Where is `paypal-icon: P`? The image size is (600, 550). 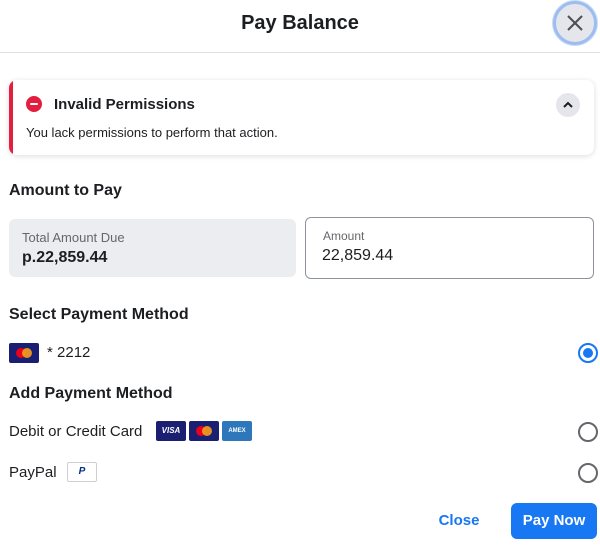 paypal-icon: P is located at coordinates (82, 472).